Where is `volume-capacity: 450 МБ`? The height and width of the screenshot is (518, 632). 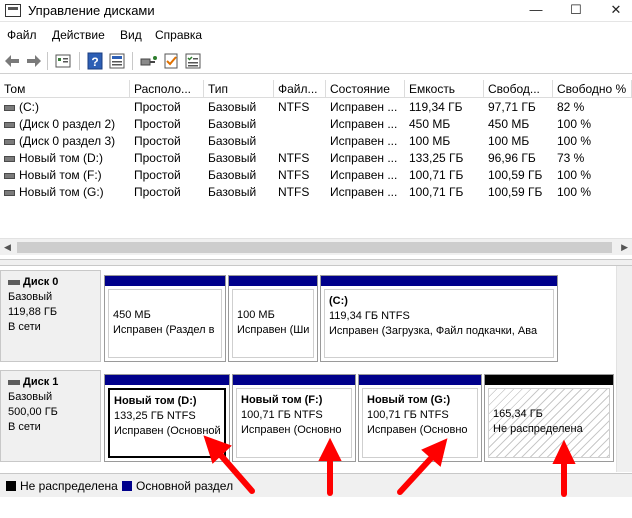 volume-capacity: 450 МБ is located at coordinates (430, 124).